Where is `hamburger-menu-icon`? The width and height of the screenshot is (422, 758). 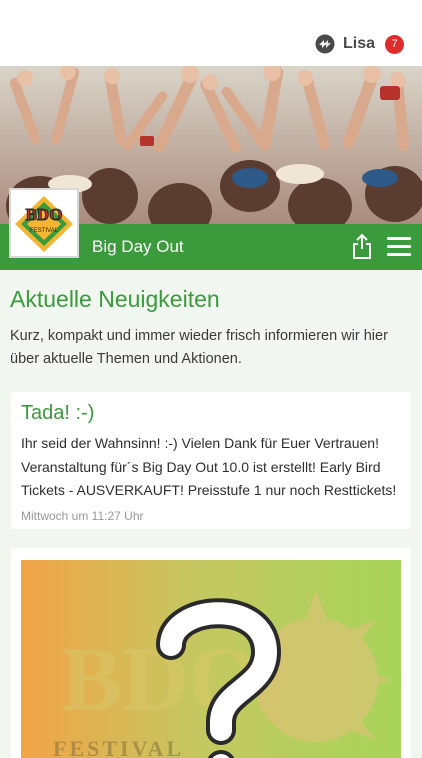
hamburger-menu-icon is located at coordinates (399, 247).